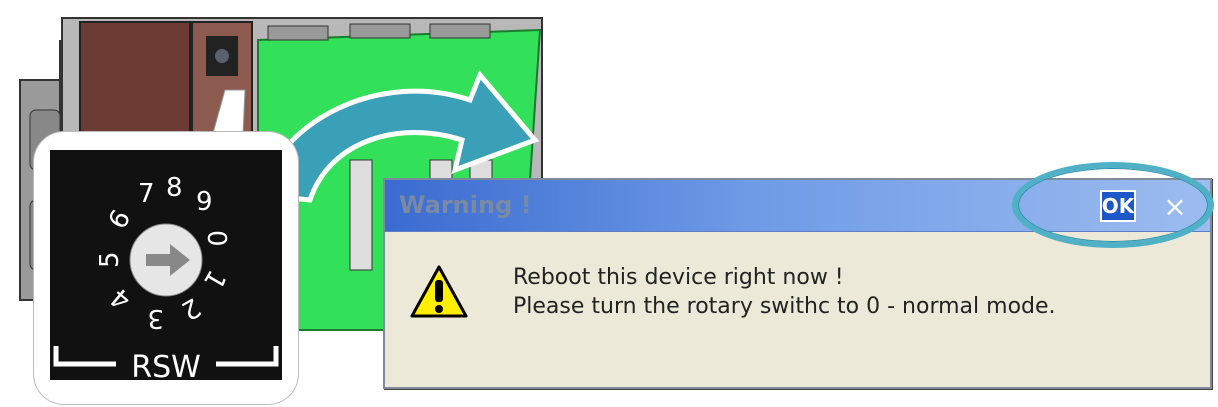 This screenshot has width=1218, height=407. Describe the element at coordinates (110, 259) in the screenshot. I see `svg-text: 5` at that location.